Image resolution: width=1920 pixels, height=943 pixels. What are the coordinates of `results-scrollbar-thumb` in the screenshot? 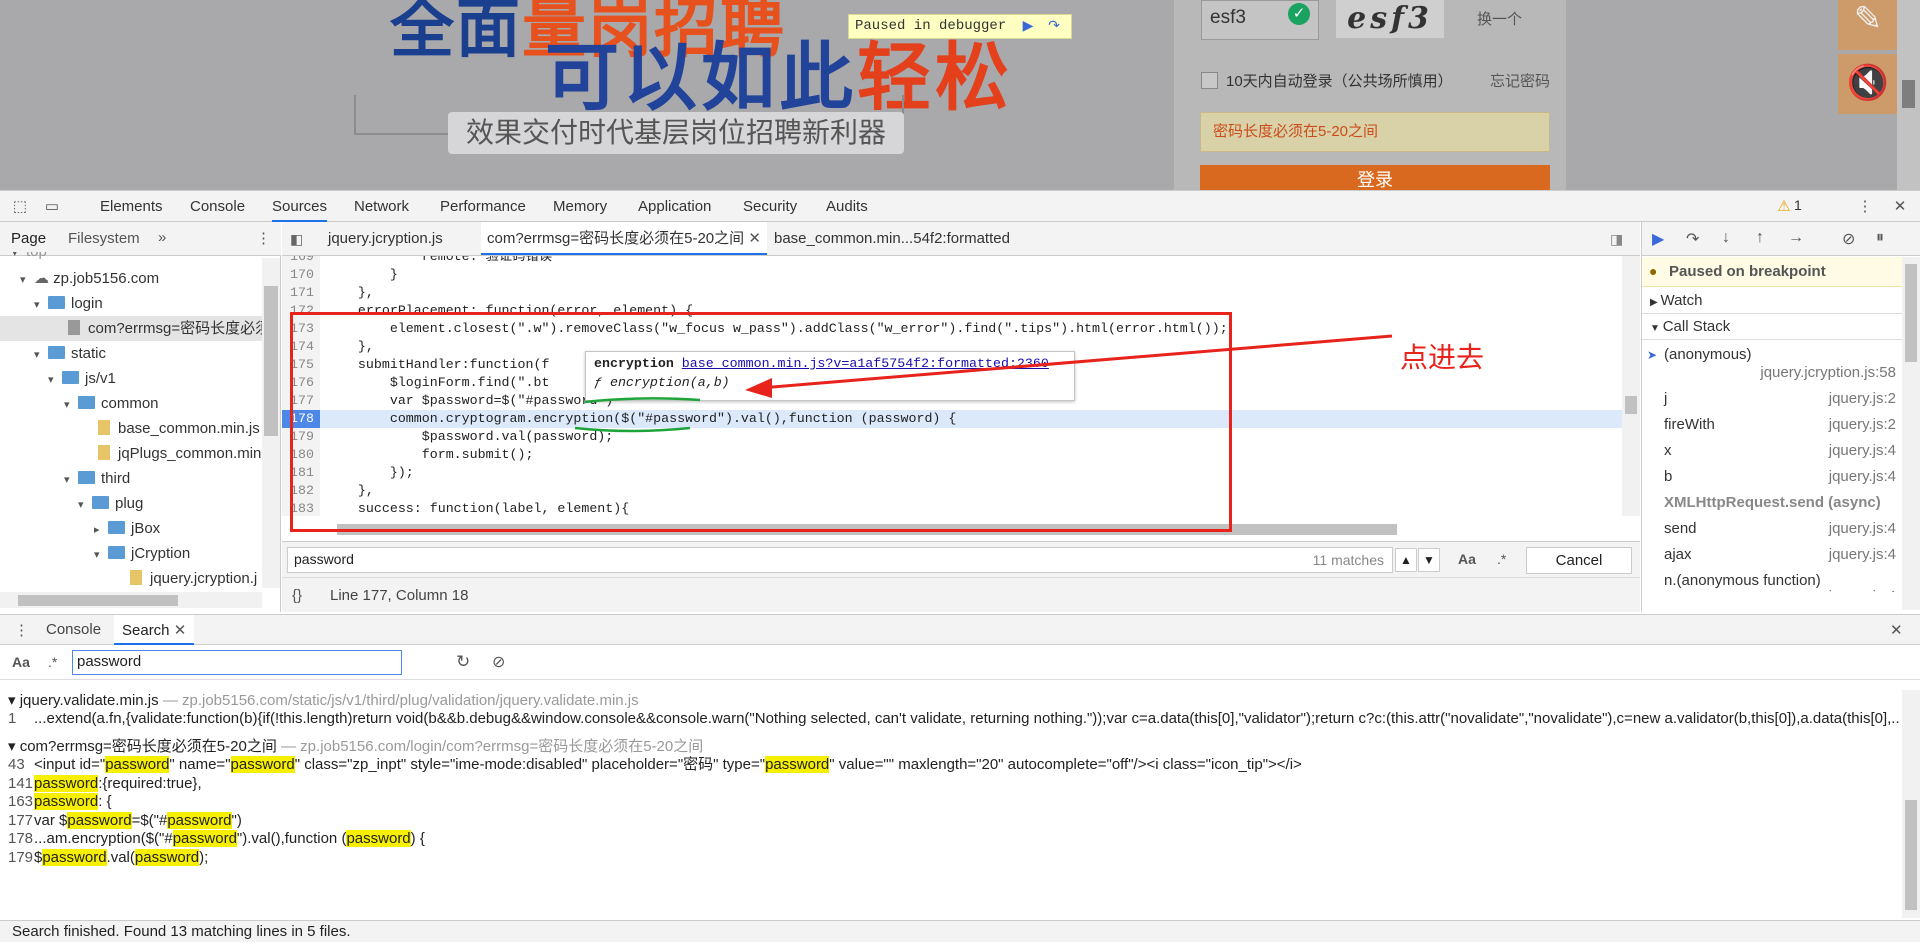 It's located at (1911, 855).